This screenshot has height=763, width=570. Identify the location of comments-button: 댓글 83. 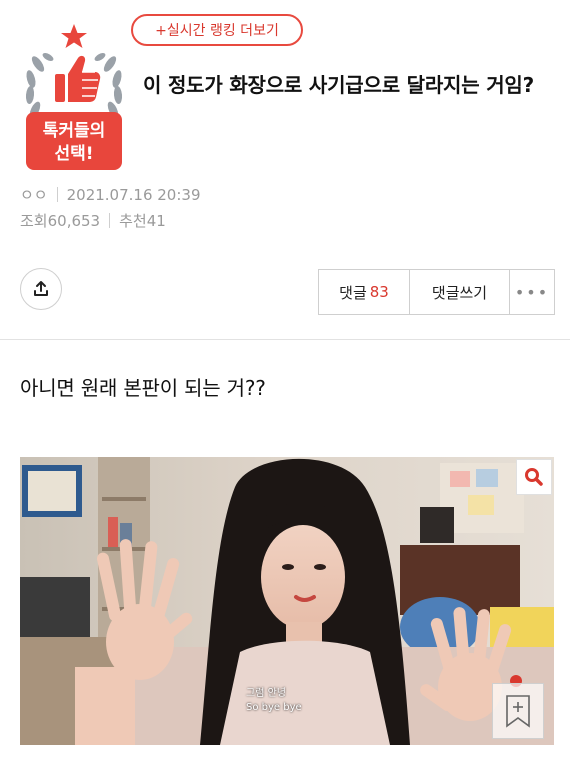
(364, 292).